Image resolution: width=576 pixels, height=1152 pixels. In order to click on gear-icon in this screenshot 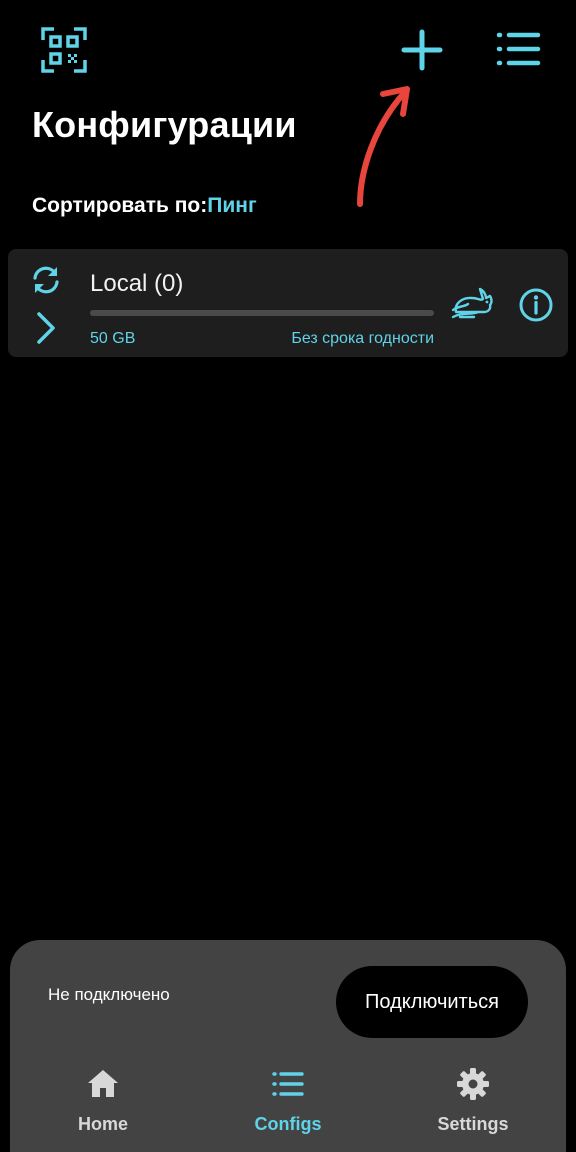, I will do `click(473, 1084)`.